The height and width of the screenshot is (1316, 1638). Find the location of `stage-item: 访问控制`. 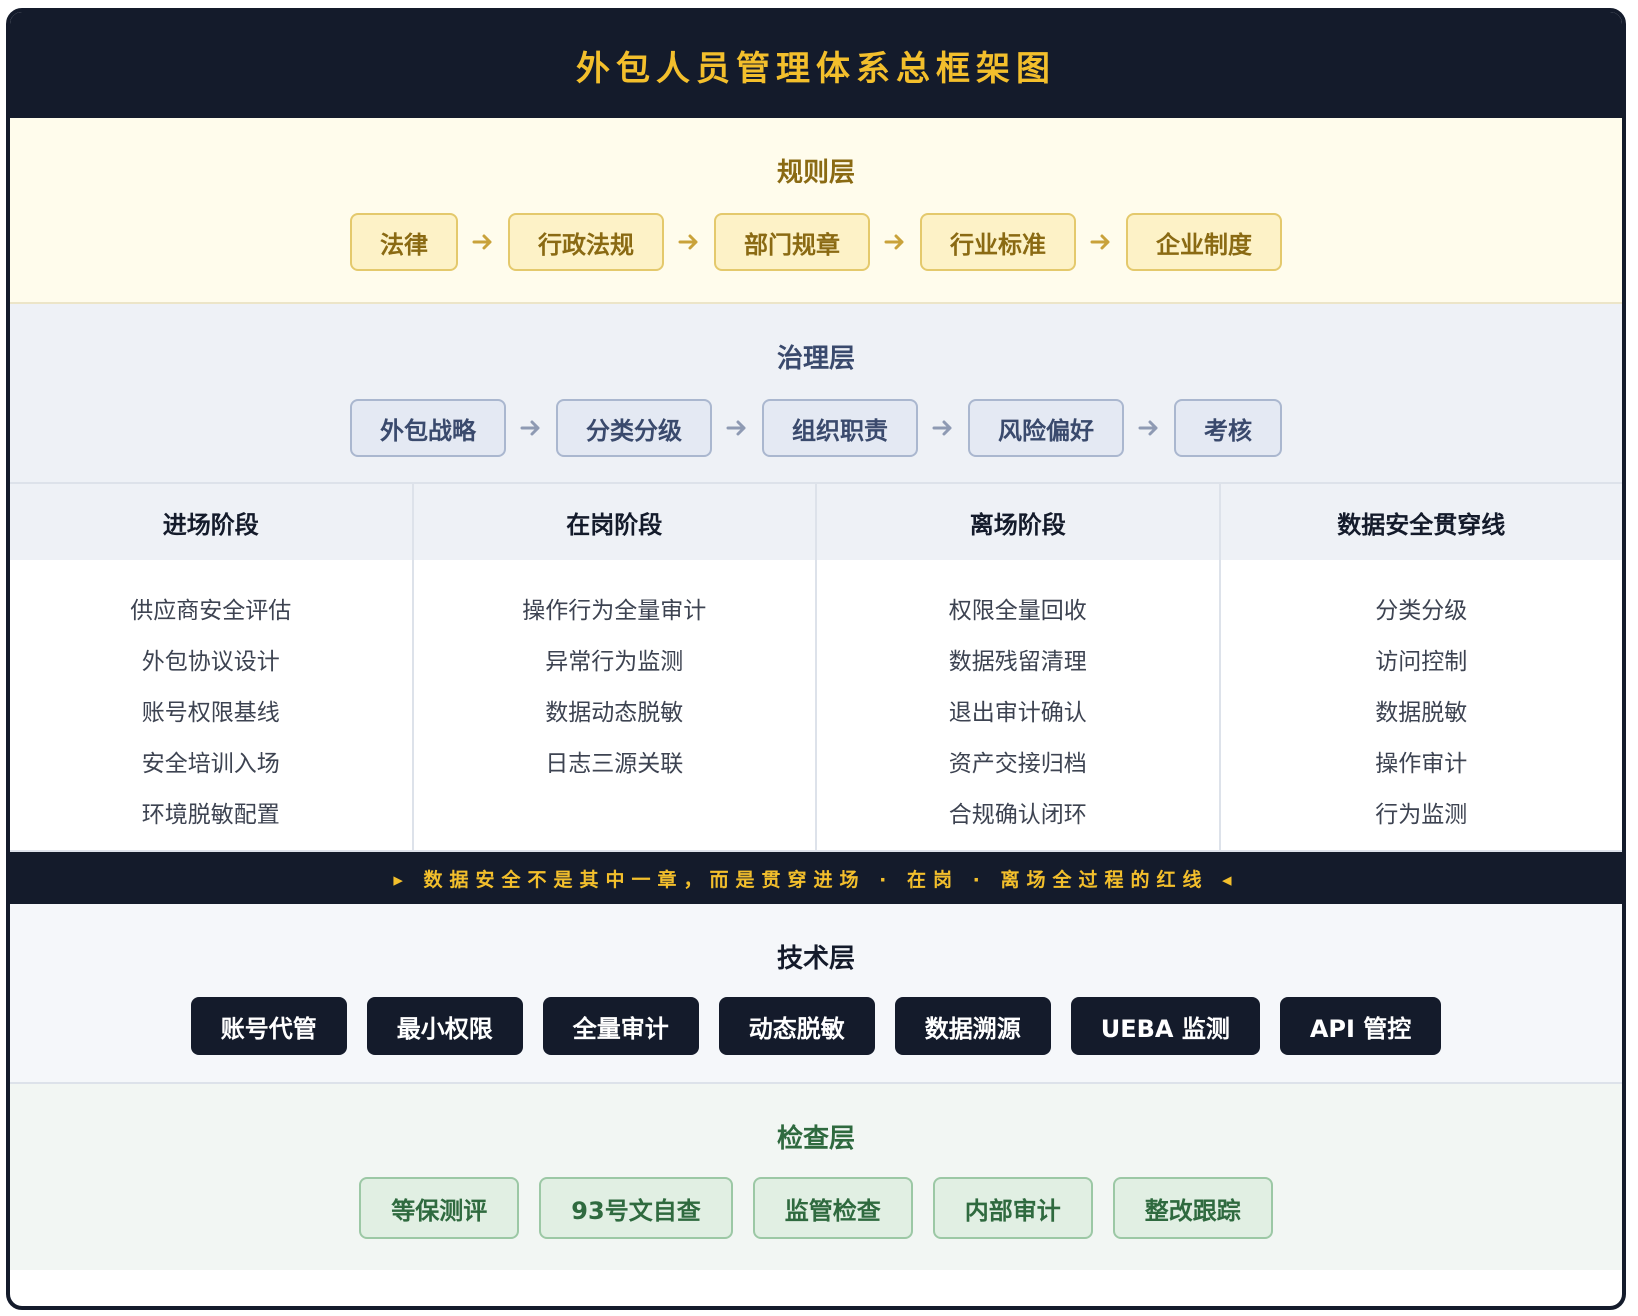

stage-item: 访问控制 is located at coordinates (1421, 662).